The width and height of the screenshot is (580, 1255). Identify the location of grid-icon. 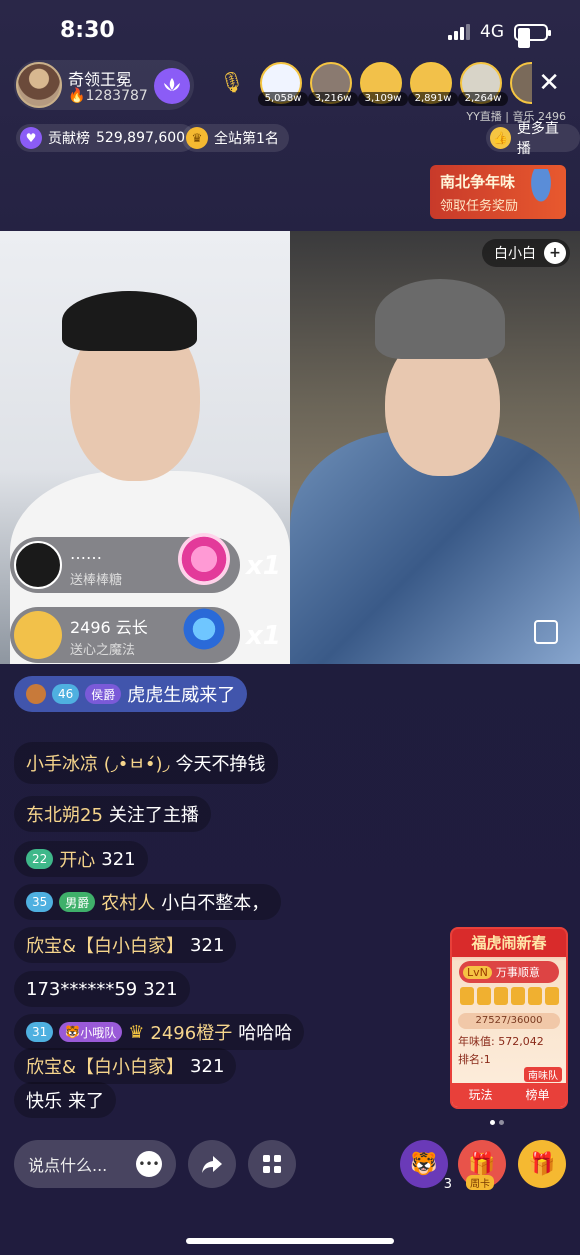
(272, 1164).